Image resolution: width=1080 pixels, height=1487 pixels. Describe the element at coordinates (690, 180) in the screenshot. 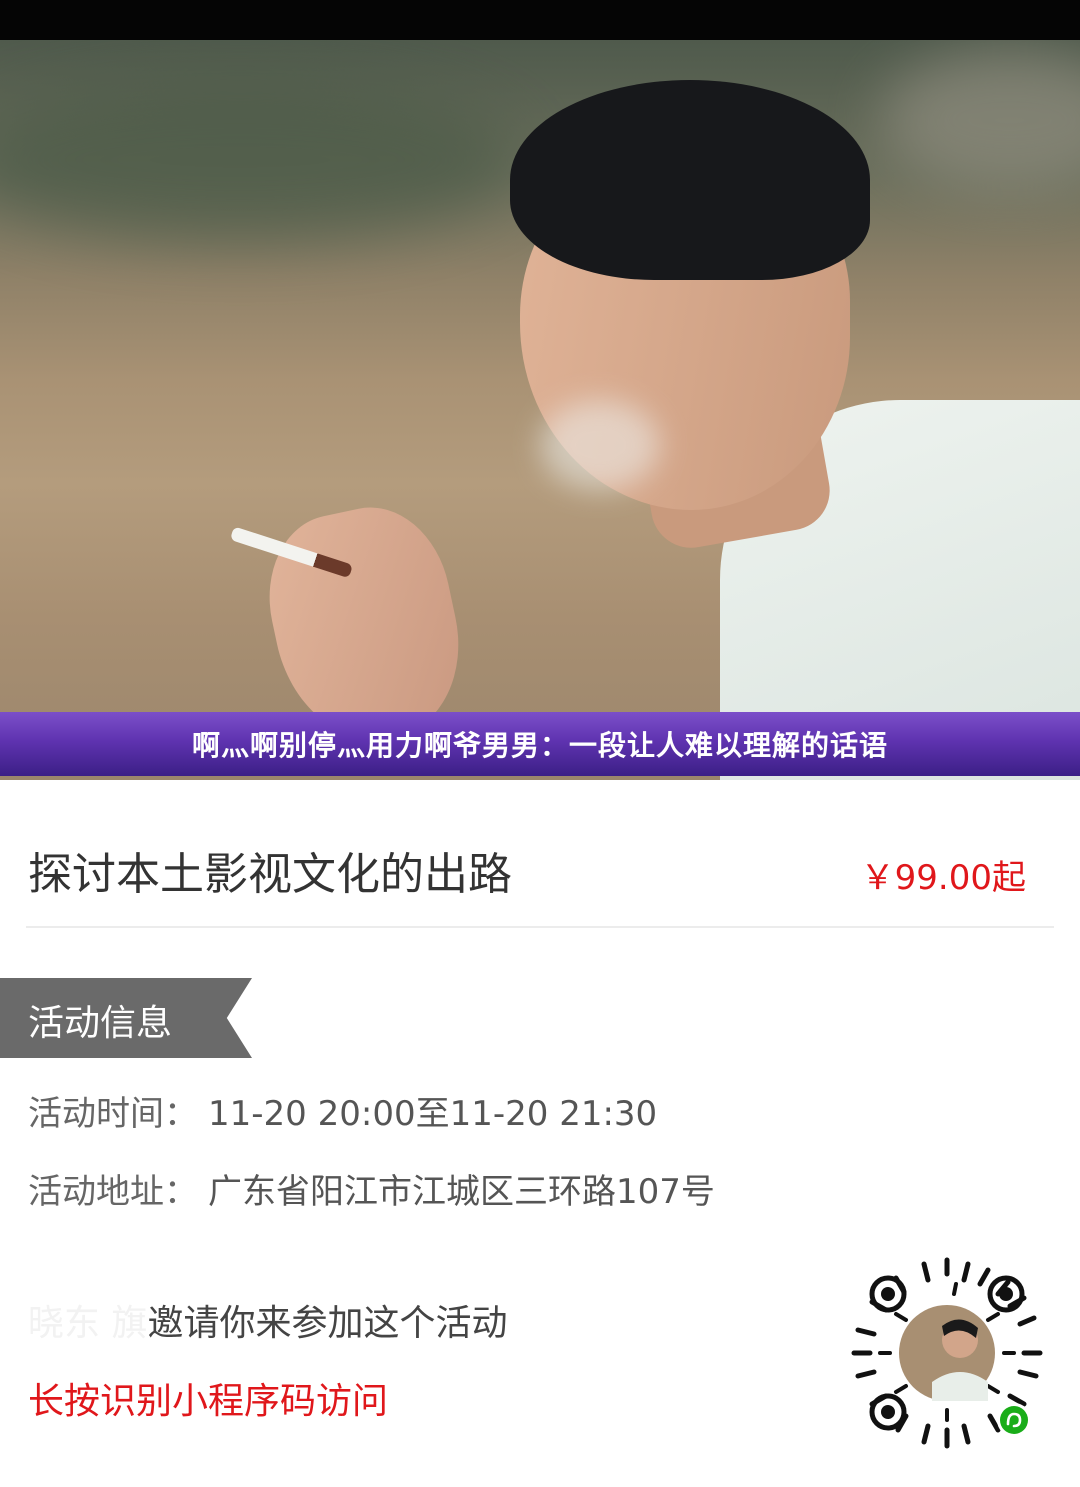

I see `hair-shape` at that location.